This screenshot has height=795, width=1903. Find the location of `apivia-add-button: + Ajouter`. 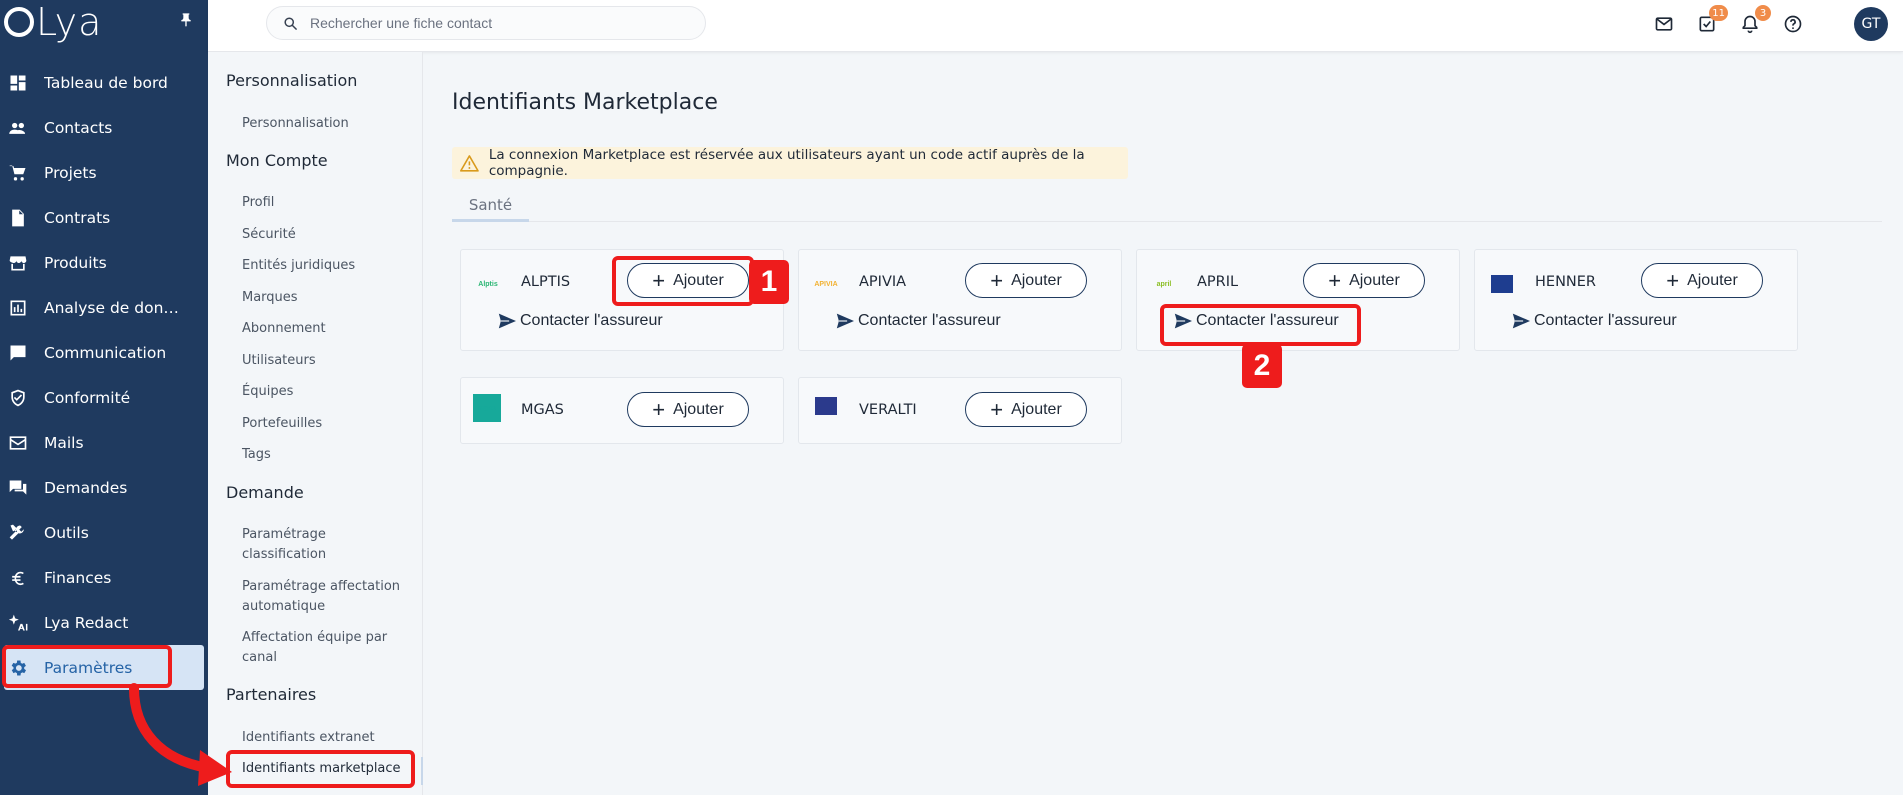

apivia-add-button: + Ajouter is located at coordinates (1026, 280).